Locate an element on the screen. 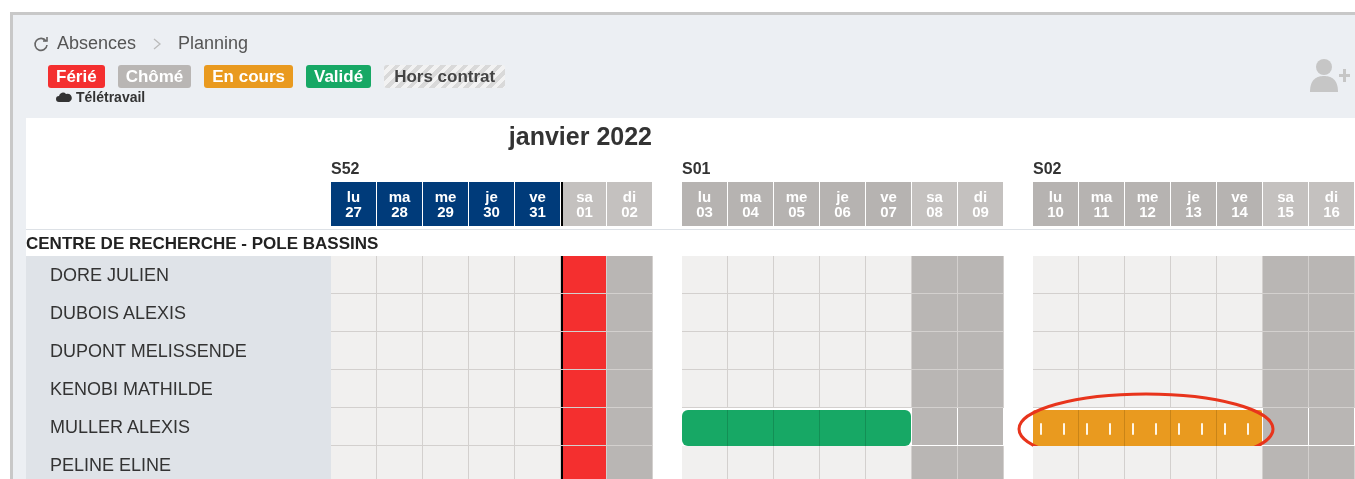  day-header: lu 27 is located at coordinates (353, 203).